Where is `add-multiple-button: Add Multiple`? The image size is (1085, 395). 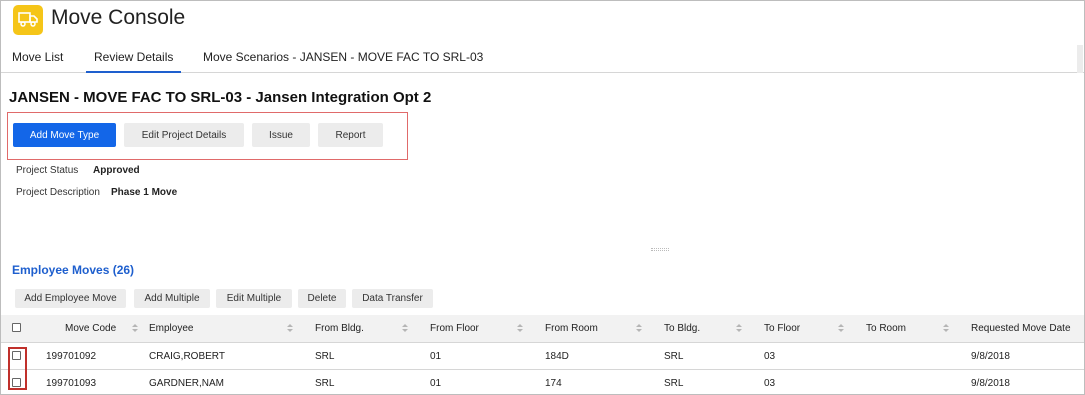 add-multiple-button: Add Multiple is located at coordinates (172, 298).